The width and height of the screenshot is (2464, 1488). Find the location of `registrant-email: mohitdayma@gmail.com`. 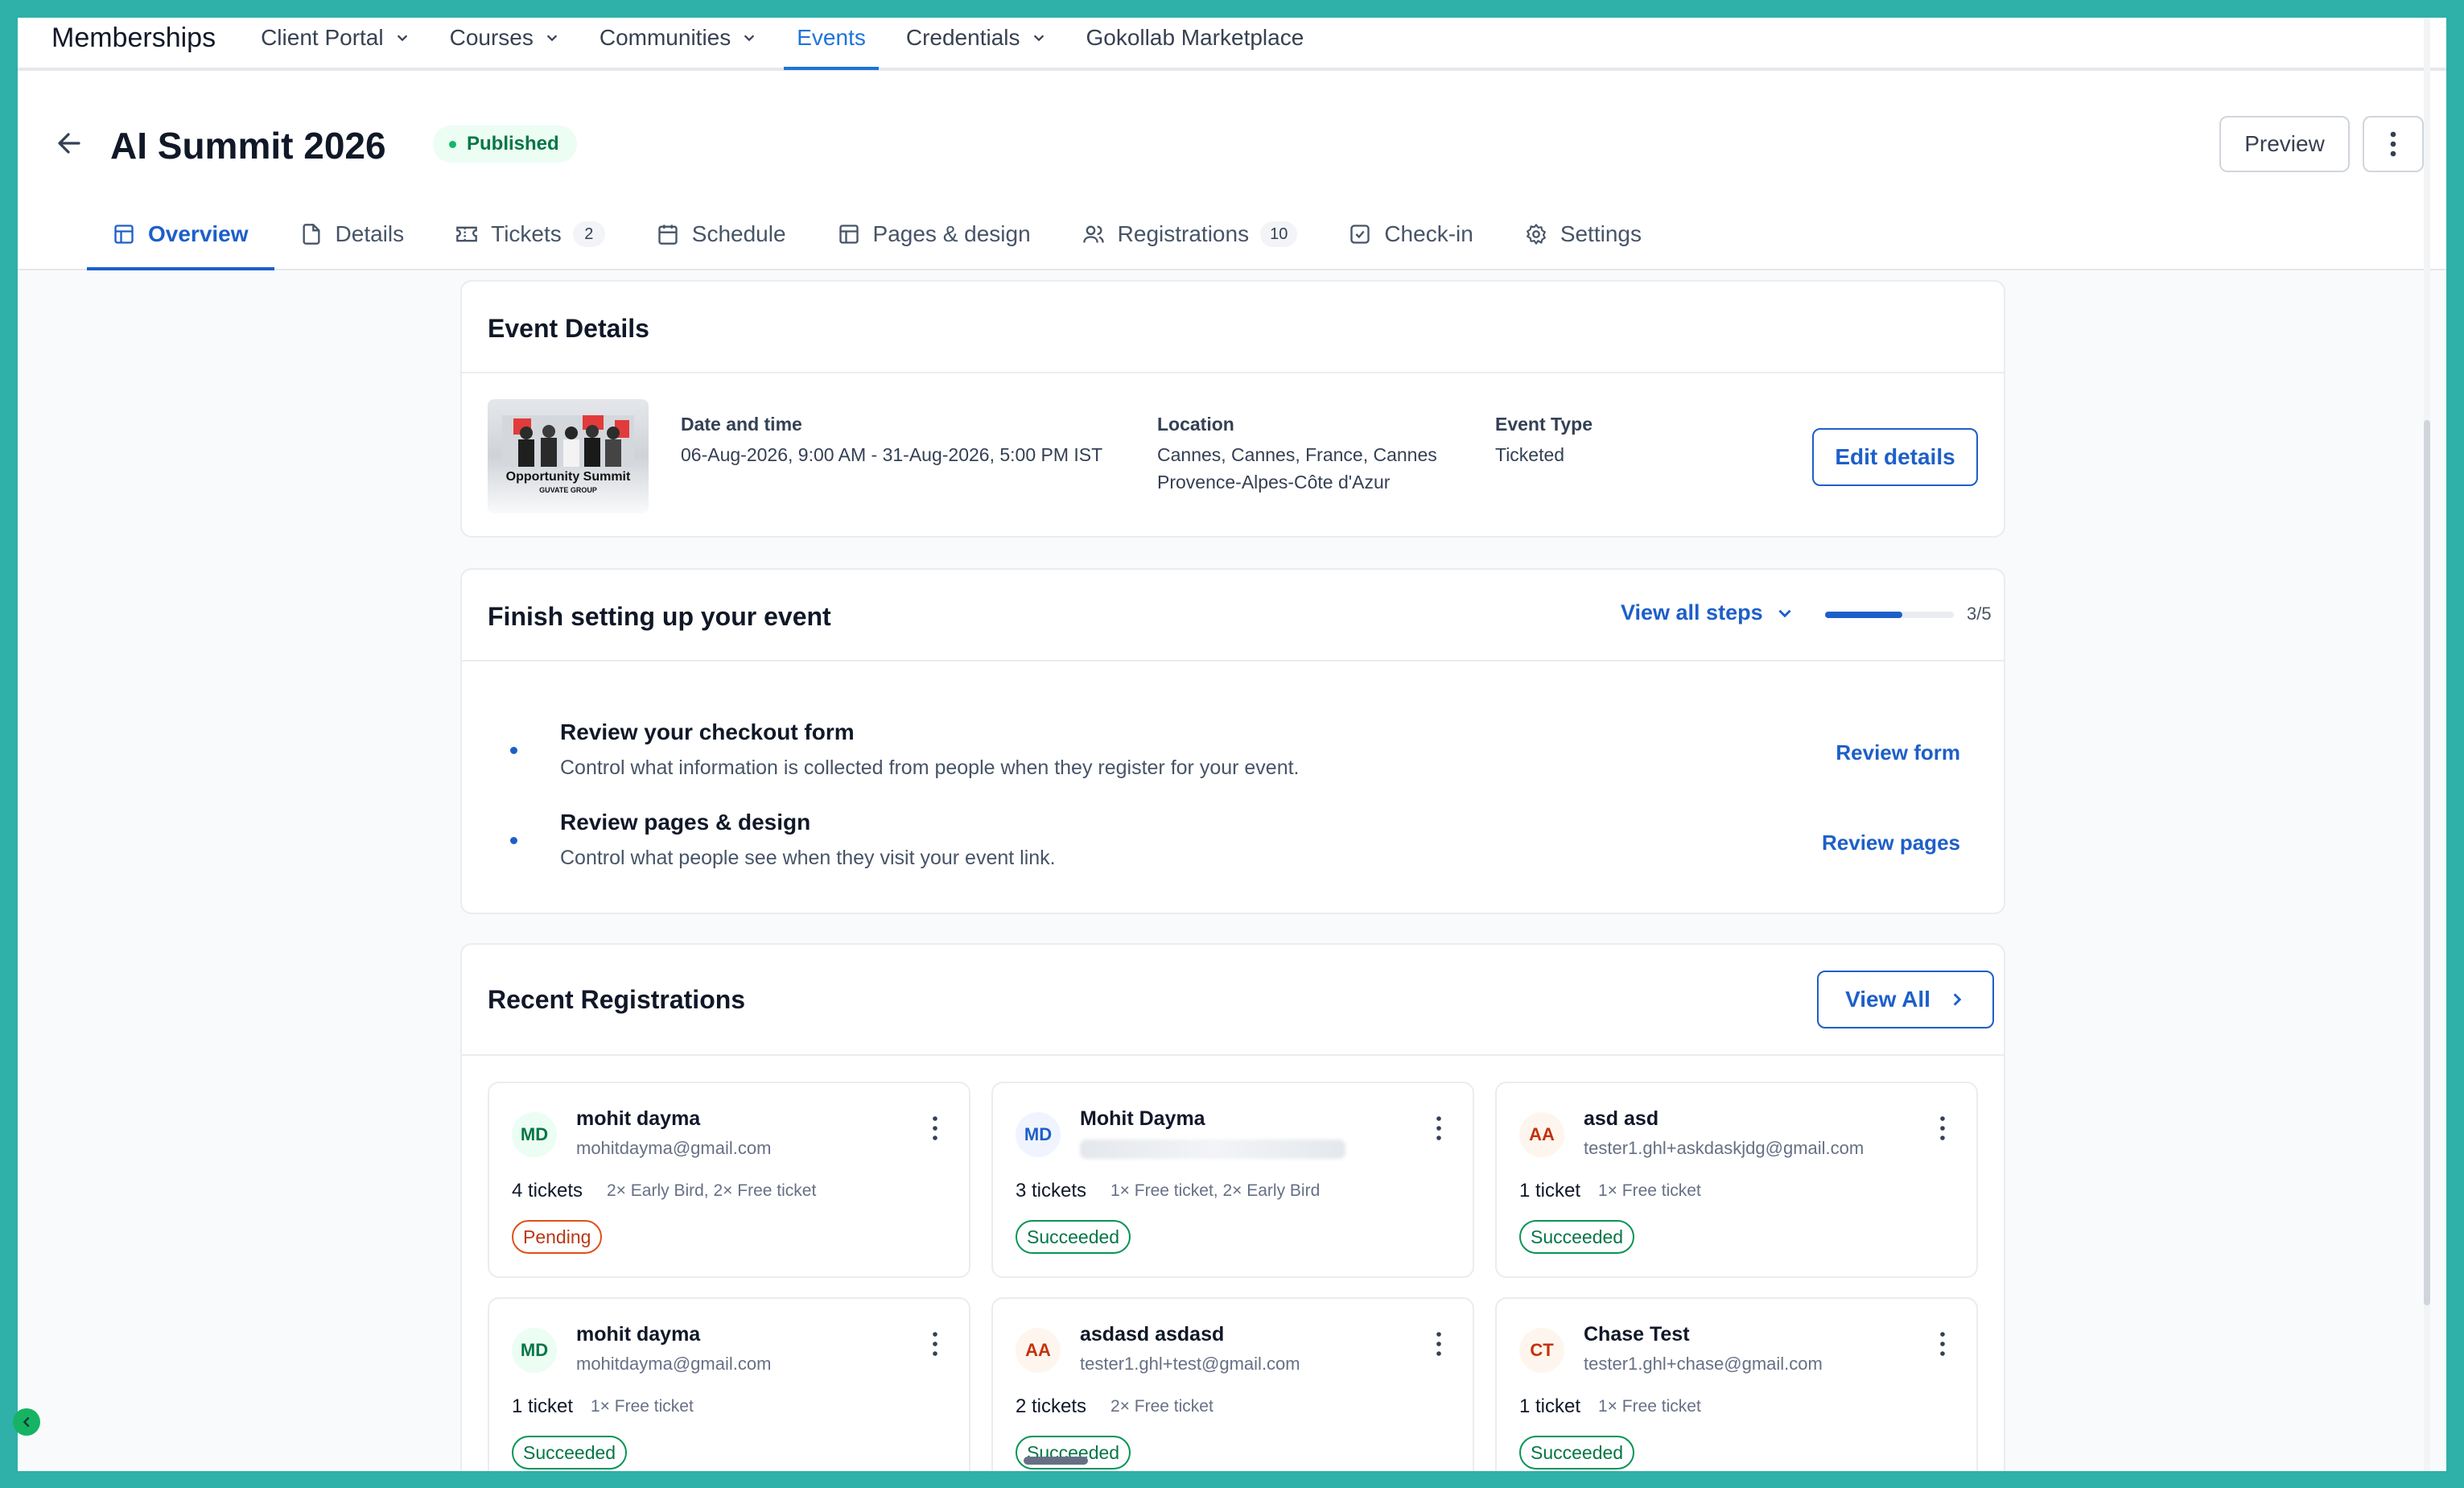

registrant-email: mohitdayma@gmail.com is located at coordinates (674, 1364).